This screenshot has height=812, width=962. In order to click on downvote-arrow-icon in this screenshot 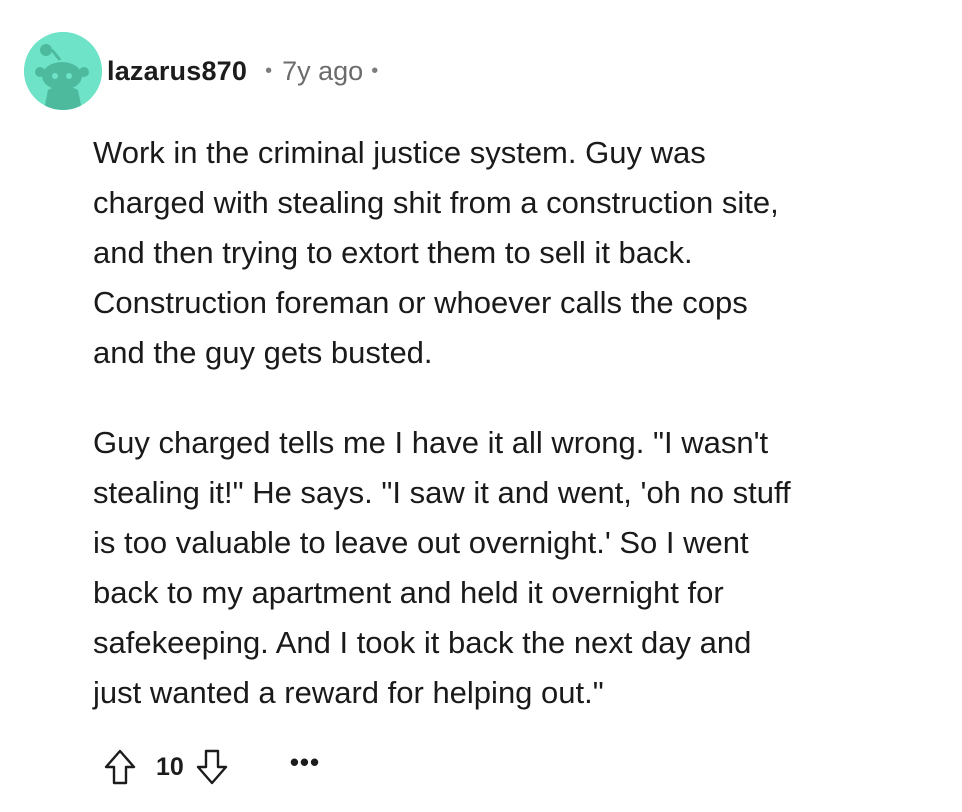, I will do `click(212, 767)`.